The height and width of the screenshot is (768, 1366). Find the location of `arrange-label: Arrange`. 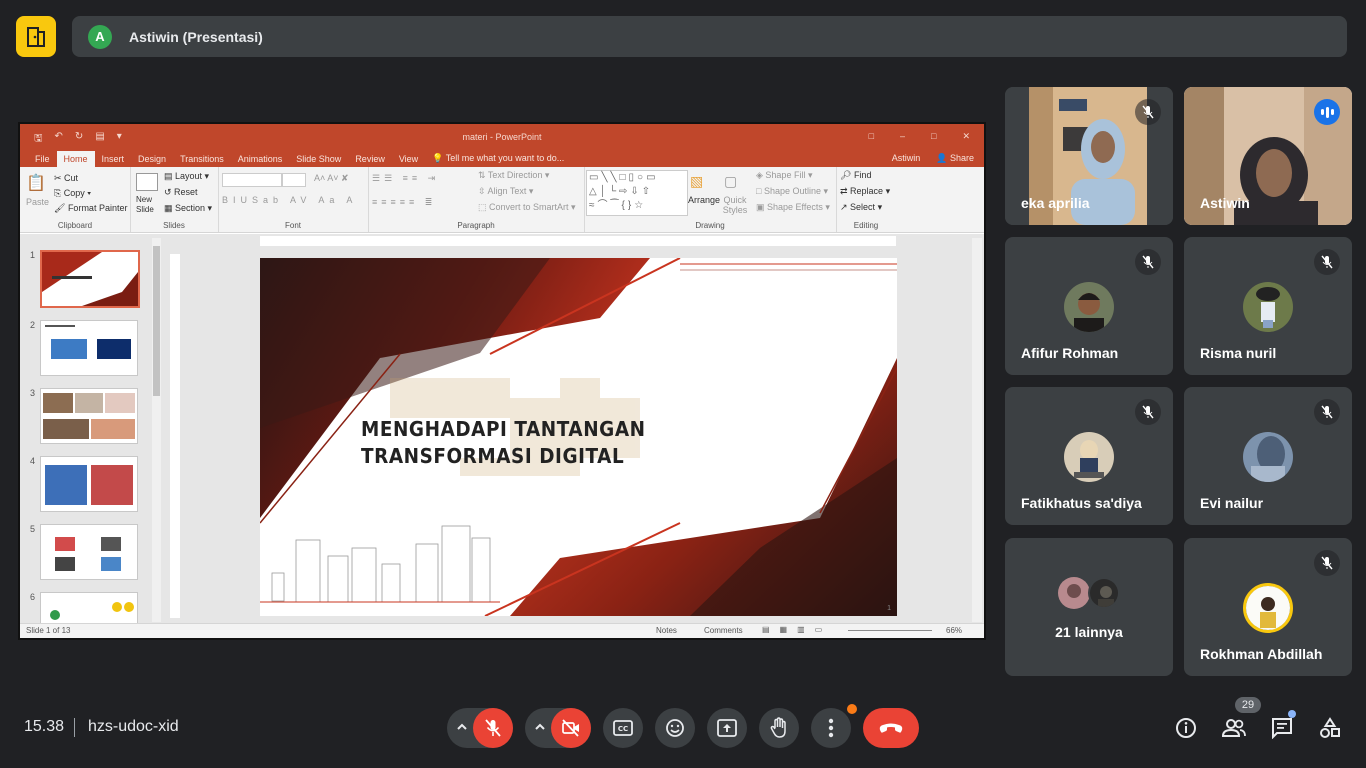

arrange-label: Arrange is located at coordinates (704, 200).